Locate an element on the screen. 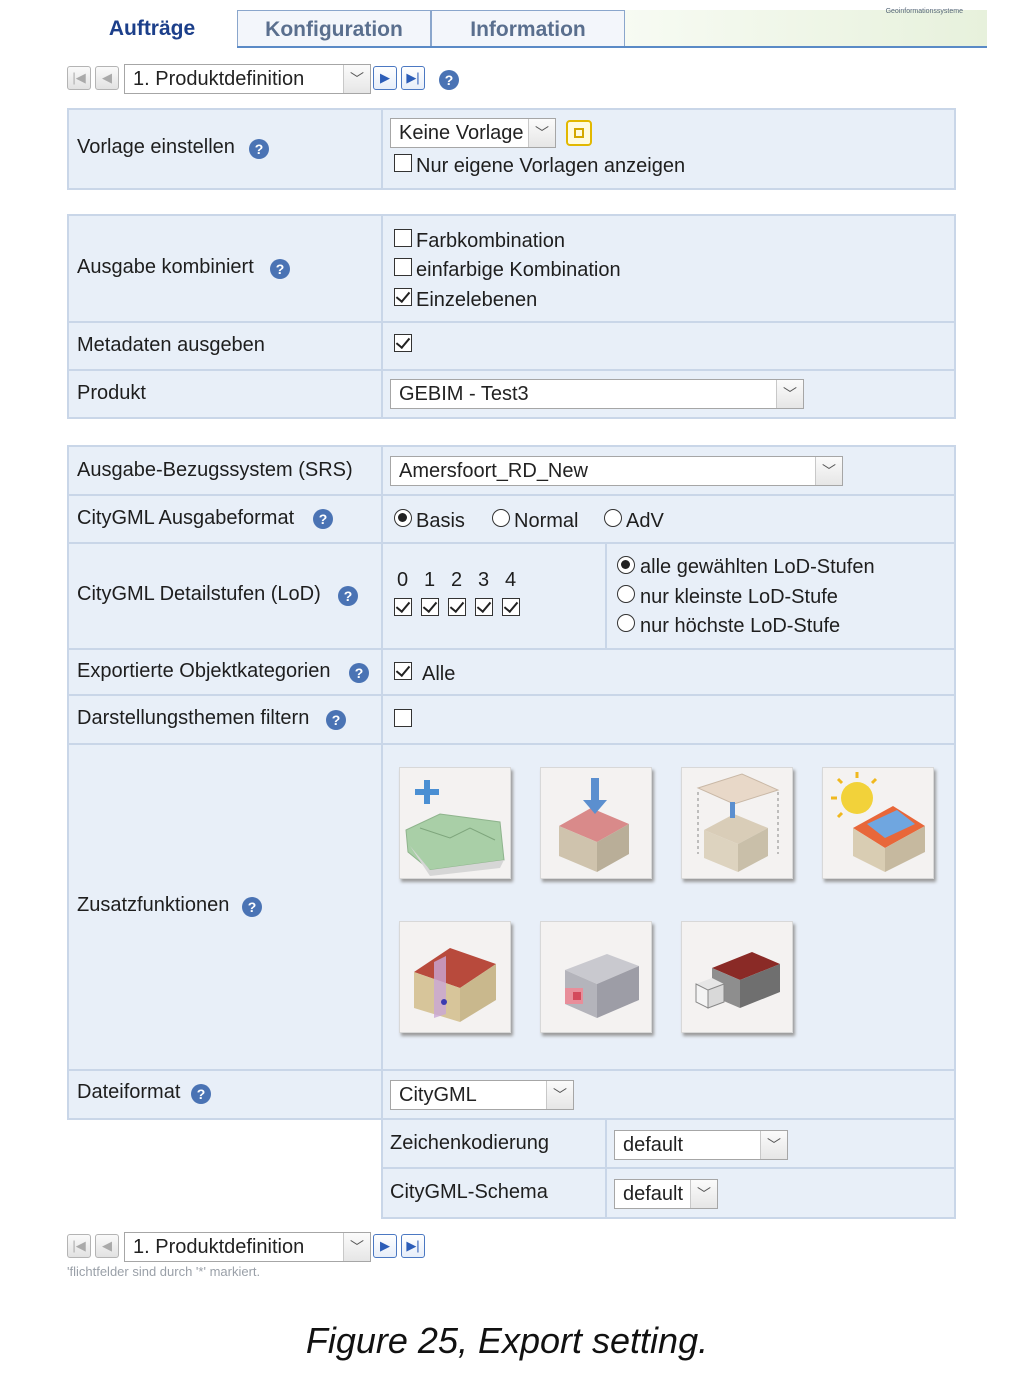 This screenshot has width=1014, height=1392. lod-4-label: 4 is located at coordinates (511, 580).